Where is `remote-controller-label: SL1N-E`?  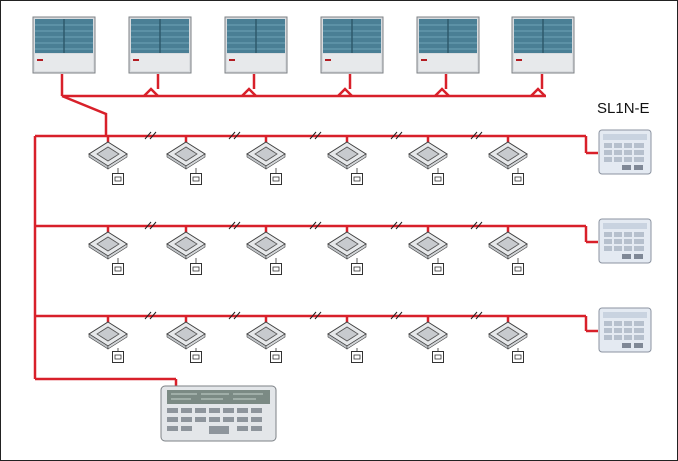 remote-controller-label: SL1N-E is located at coordinates (623, 108).